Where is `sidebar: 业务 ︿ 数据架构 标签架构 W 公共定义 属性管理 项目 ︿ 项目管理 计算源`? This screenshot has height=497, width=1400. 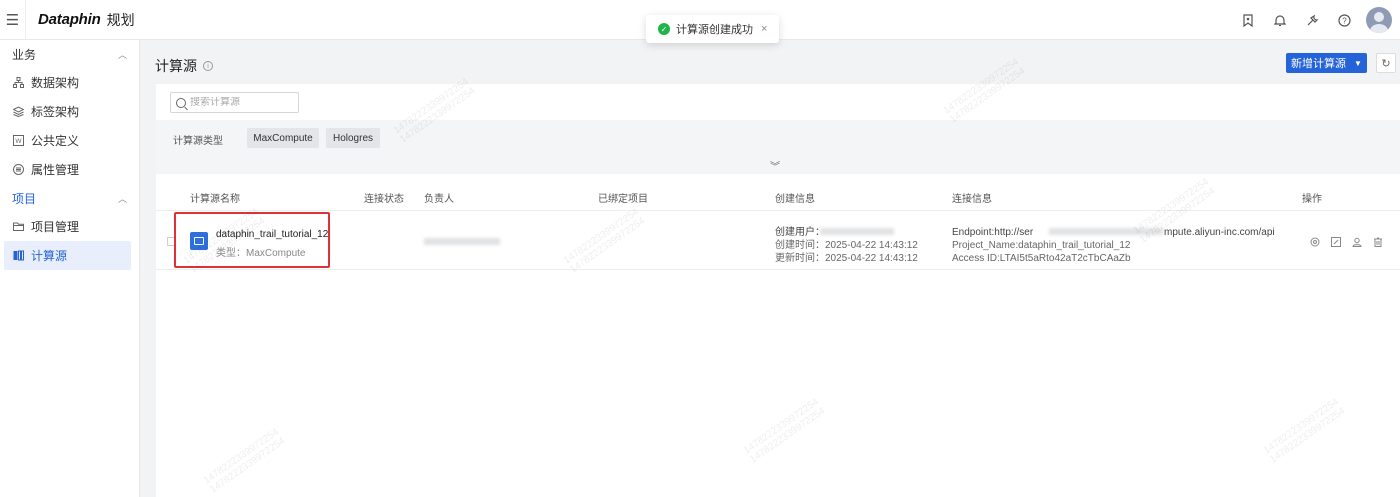
sidebar: 业务 ︿ 数据架构 标签架构 W 公共定义 属性管理 项目 ︿ 项目管理 计算源 is located at coordinates (70, 268).